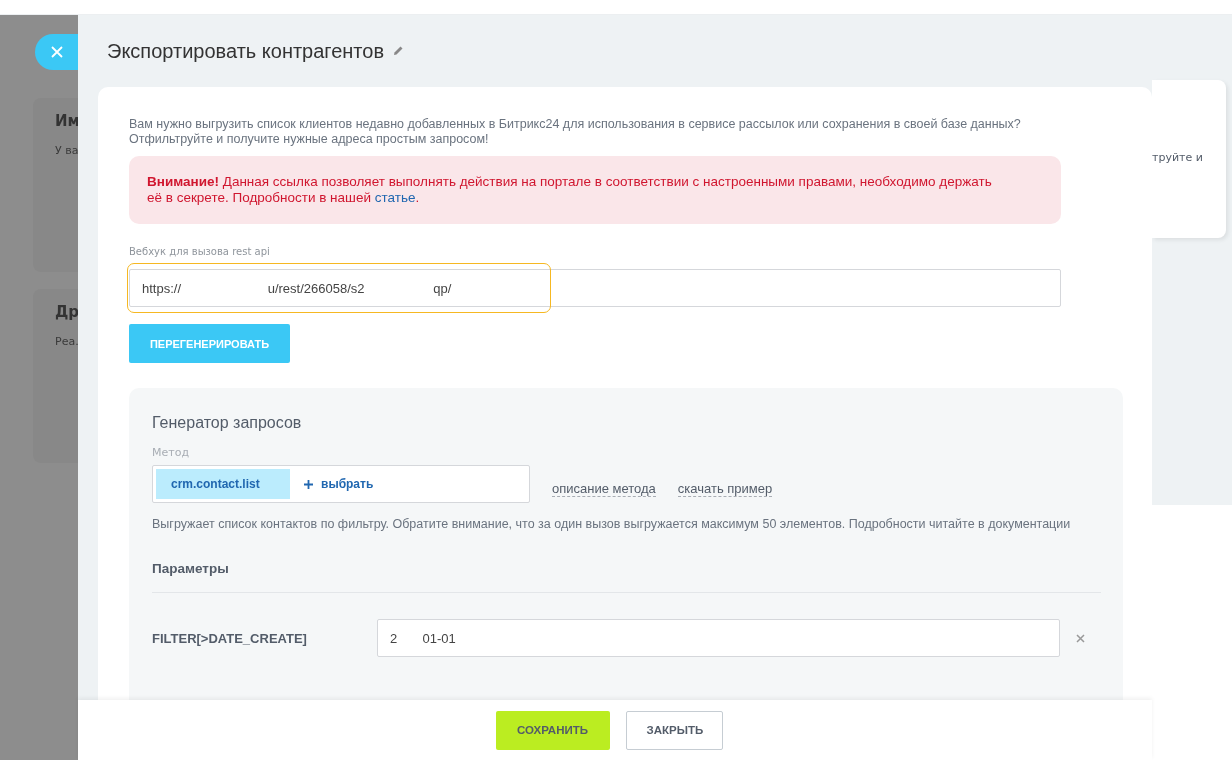 Image resolution: width=1232 pixels, height=760 pixels. I want to click on method-tag: crm.contact.list, so click(223, 484).